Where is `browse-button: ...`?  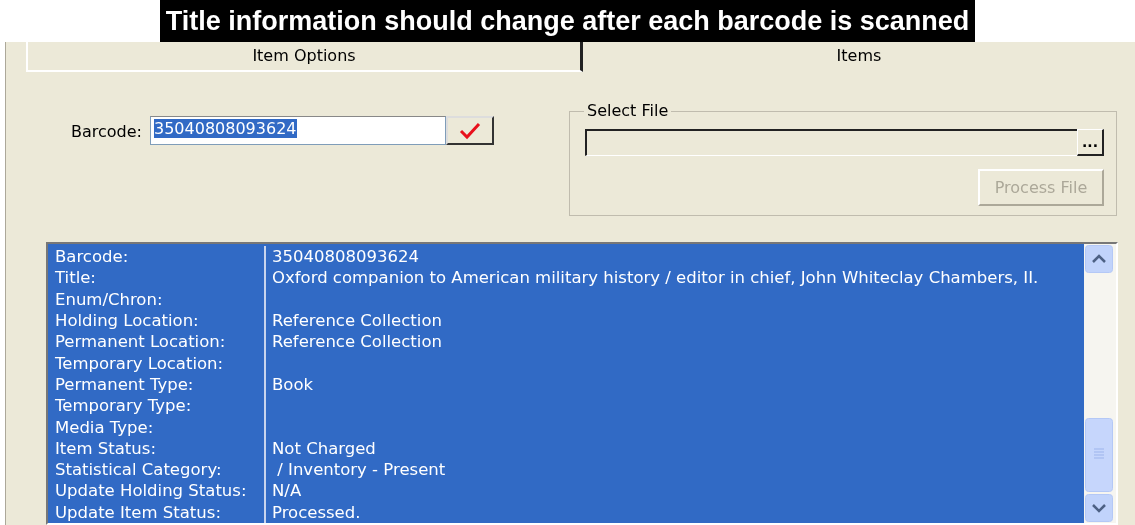 browse-button: ... is located at coordinates (1090, 142).